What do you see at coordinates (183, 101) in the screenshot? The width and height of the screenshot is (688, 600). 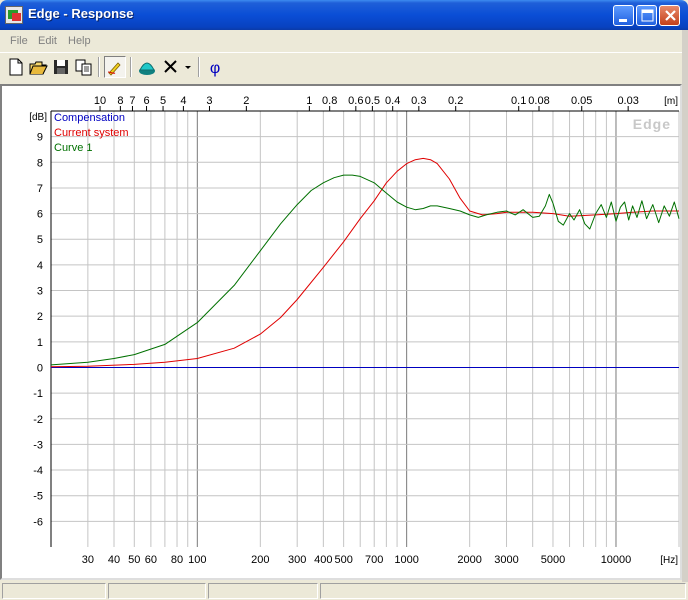 I see `top-axis-tick-label: 4` at bounding box center [183, 101].